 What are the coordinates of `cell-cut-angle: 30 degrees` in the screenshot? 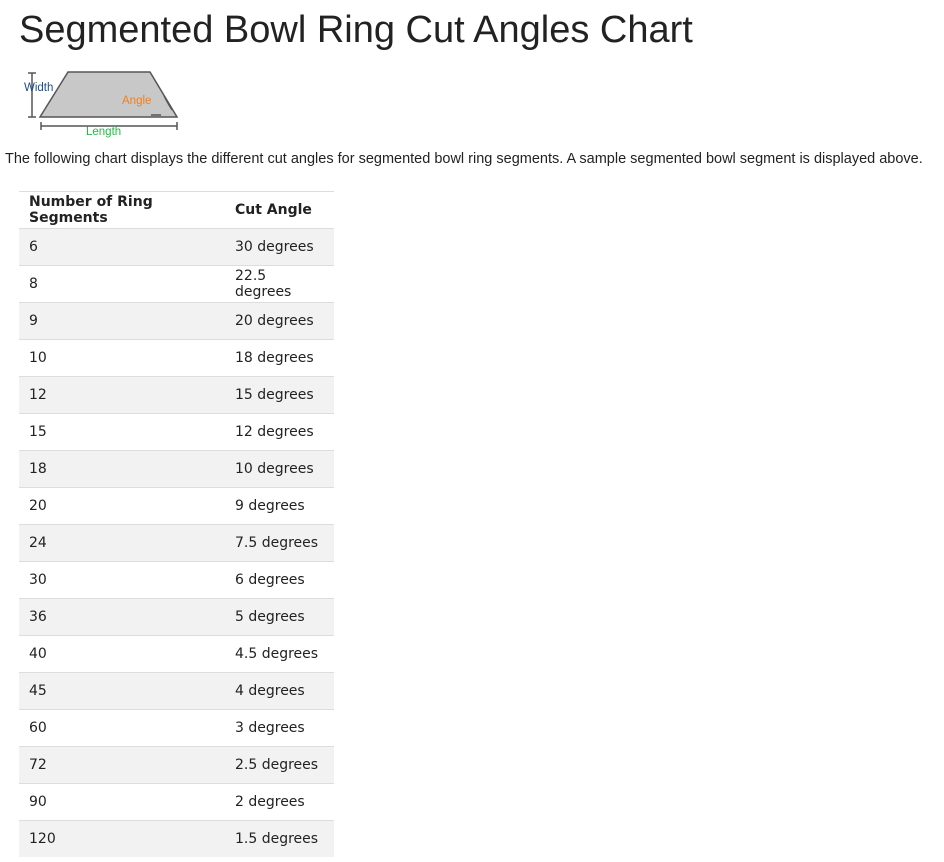 It's located at (279, 247).